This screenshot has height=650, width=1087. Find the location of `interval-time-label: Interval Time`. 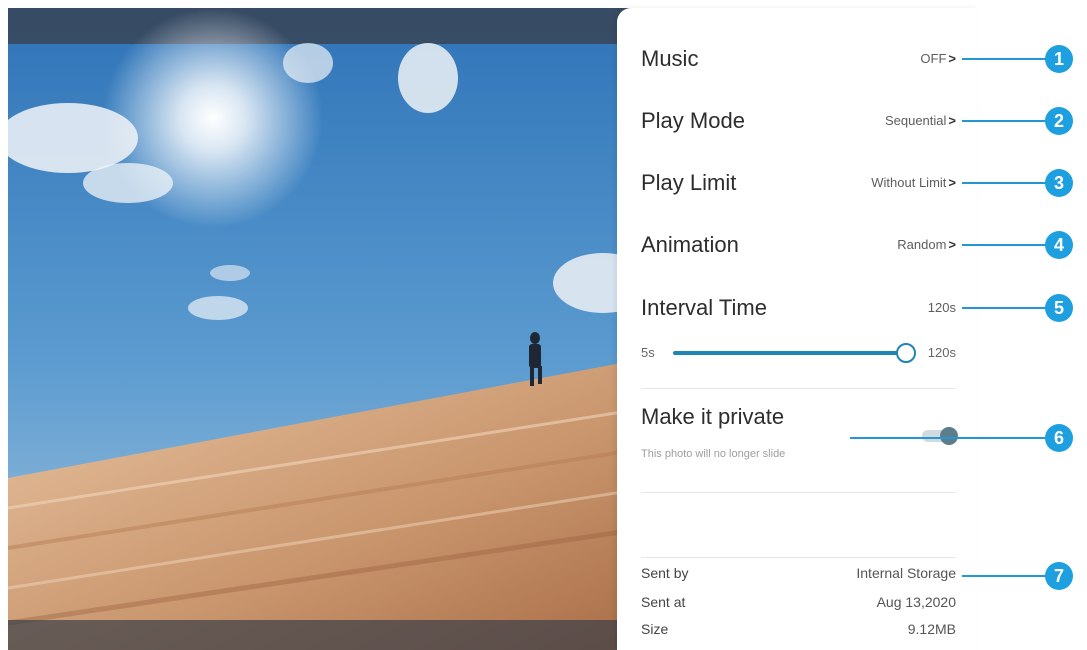

interval-time-label: Interval Time is located at coordinates (704, 307).